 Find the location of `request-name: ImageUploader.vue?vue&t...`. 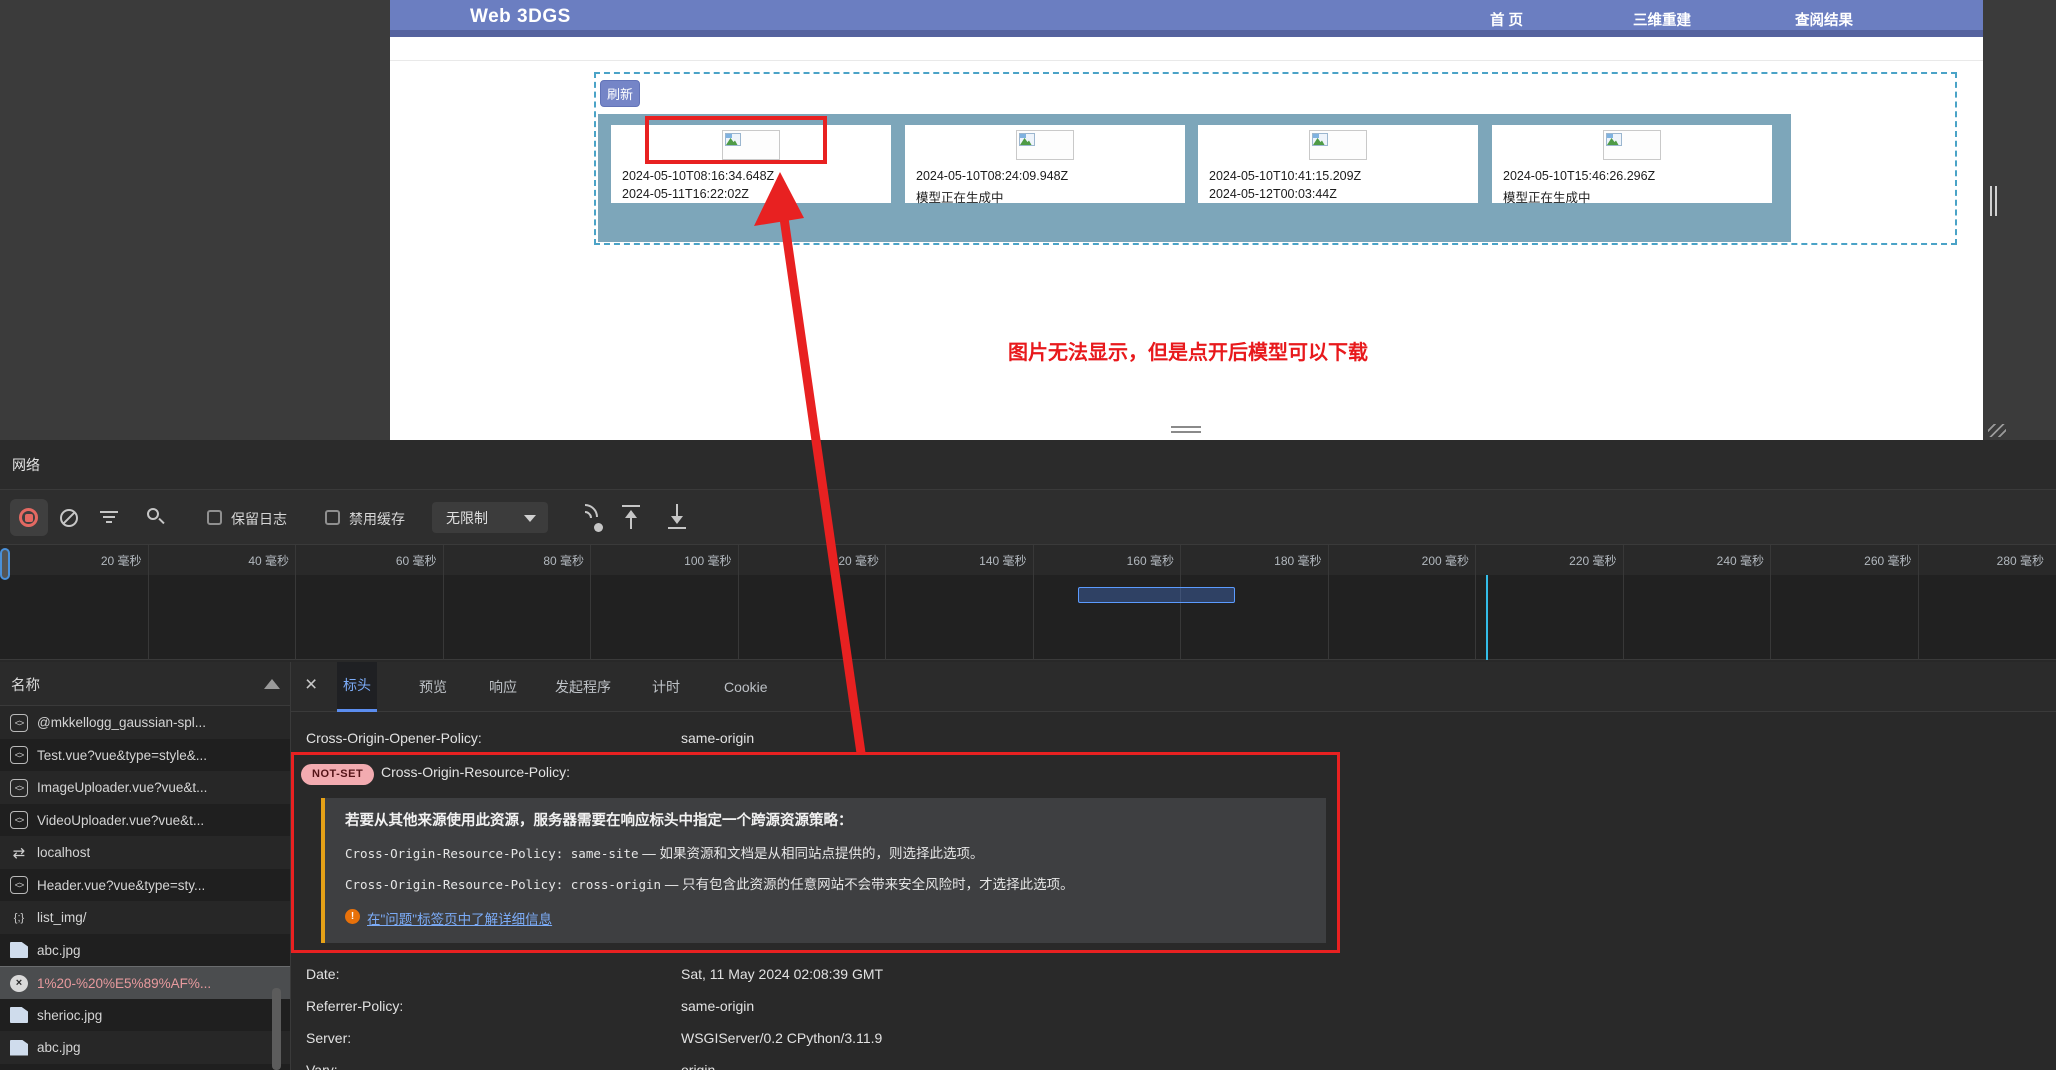

request-name: ImageUploader.vue?vue&t... is located at coordinates (122, 787).